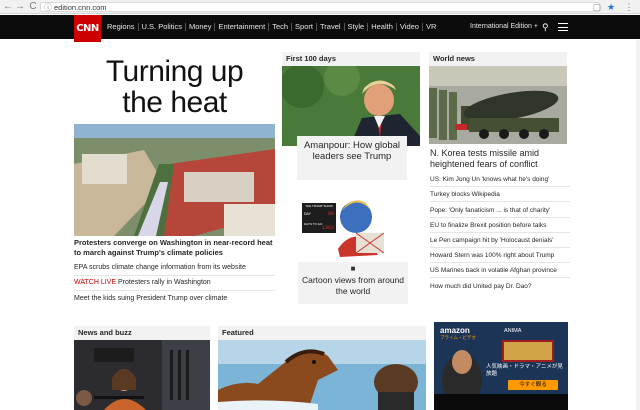  I want to click on nav-link-health: Health, so click(382, 27).